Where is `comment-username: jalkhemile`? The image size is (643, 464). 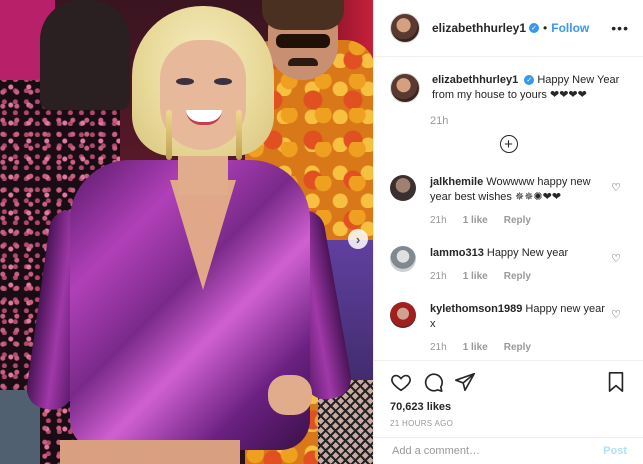
comment-username: jalkhemile is located at coordinates (456, 182).